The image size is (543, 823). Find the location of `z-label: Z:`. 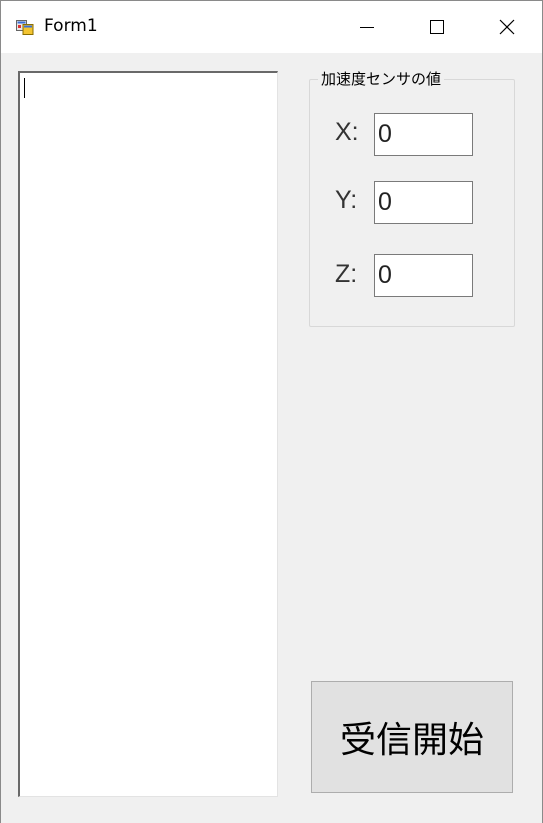

z-label: Z: is located at coordinates (346, 274).